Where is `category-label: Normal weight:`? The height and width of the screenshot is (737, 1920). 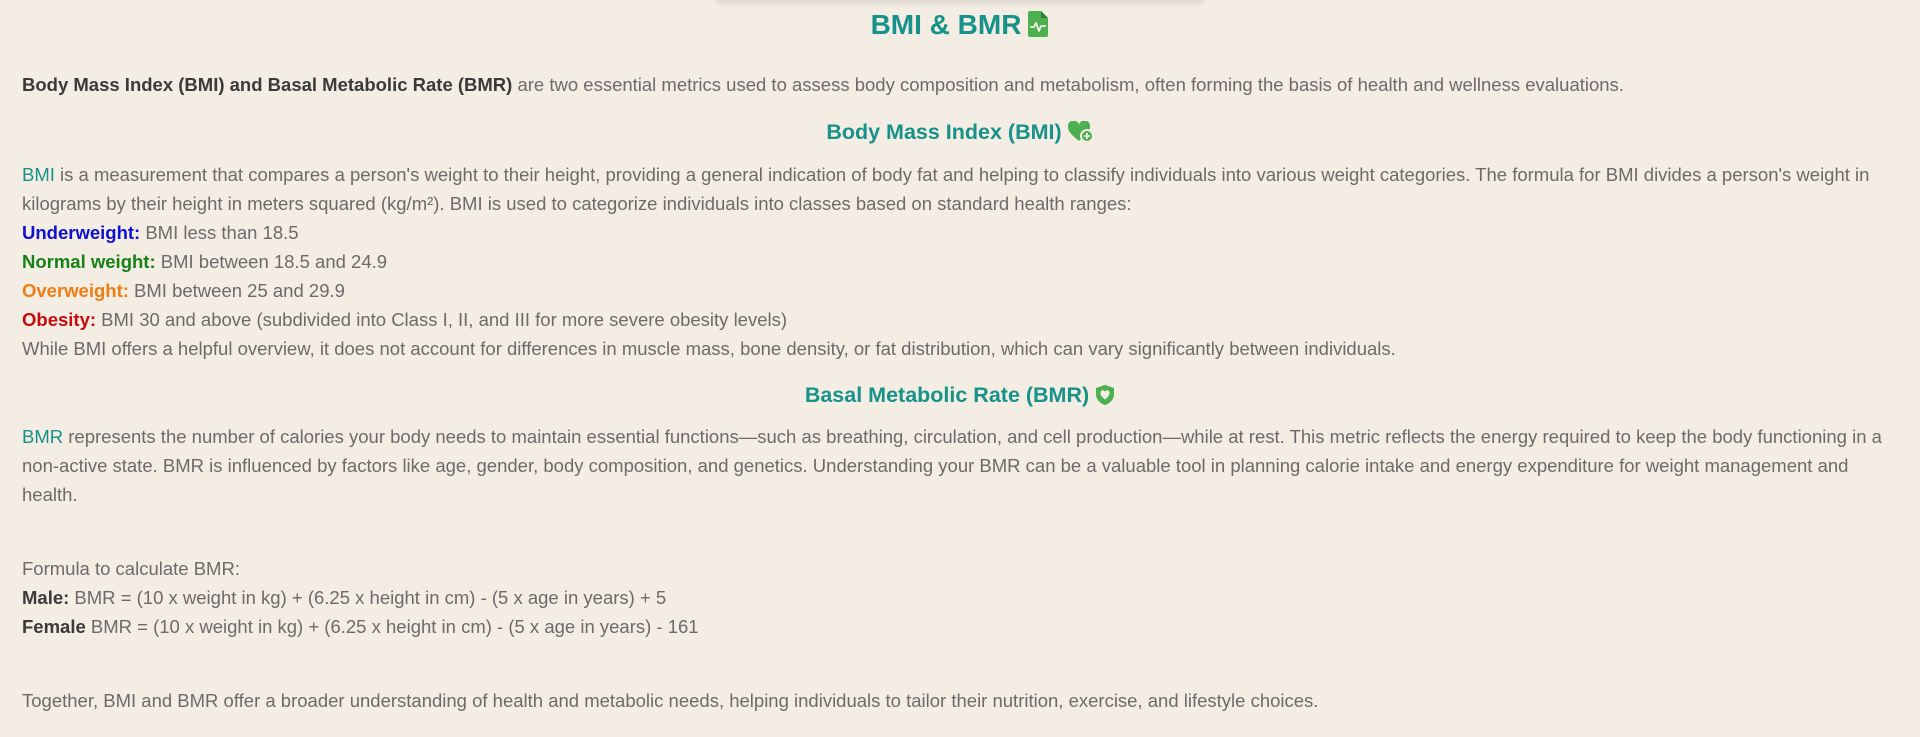
category-label: Normal weight: is located at coordinates (89, 261).